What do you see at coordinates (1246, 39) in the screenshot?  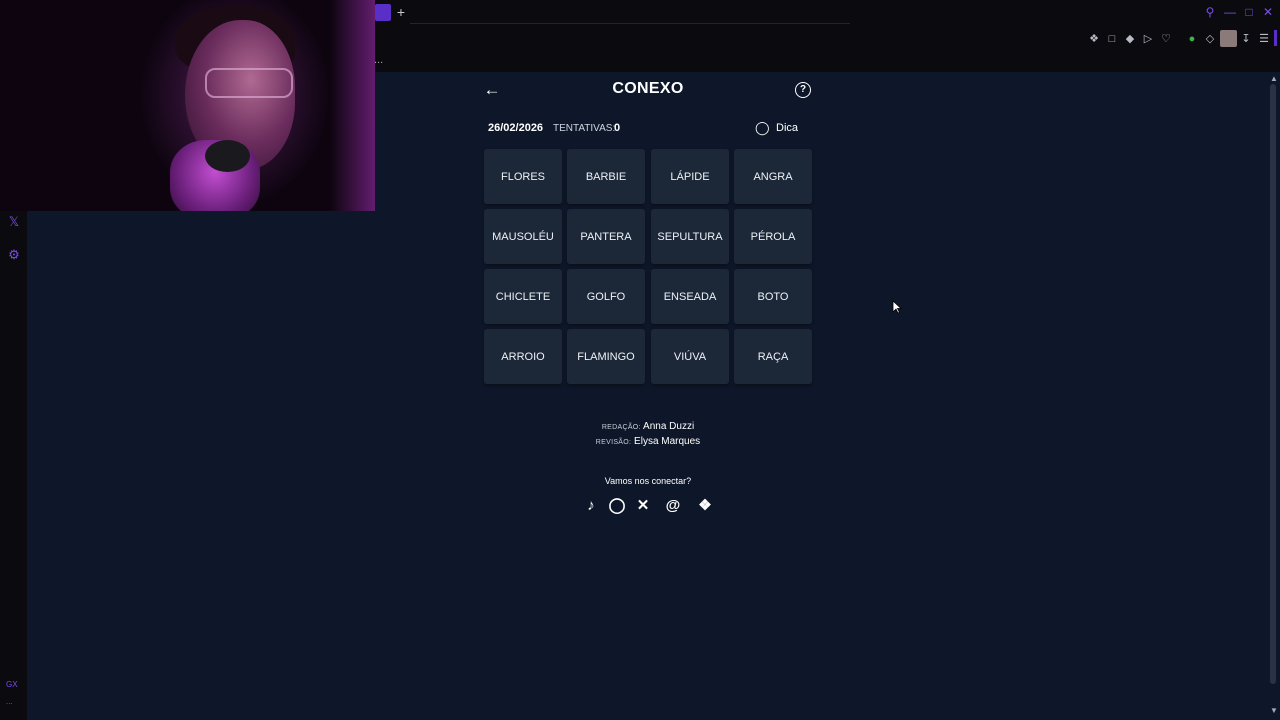 I see `download-icon: ↧` at bounding box center [1246, 39].